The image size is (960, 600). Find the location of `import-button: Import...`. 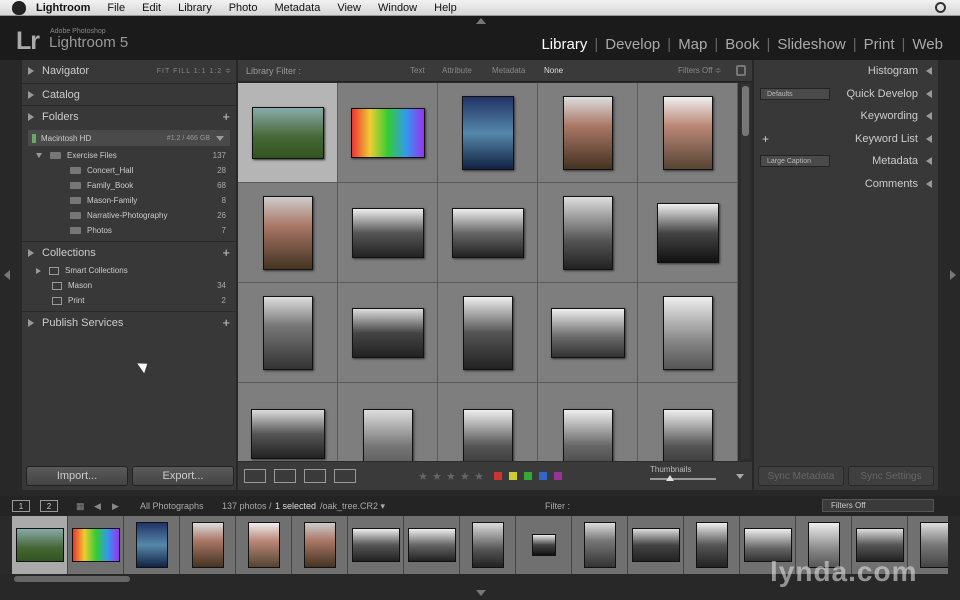

import-button: Import... is located at coordinates (77, 476).